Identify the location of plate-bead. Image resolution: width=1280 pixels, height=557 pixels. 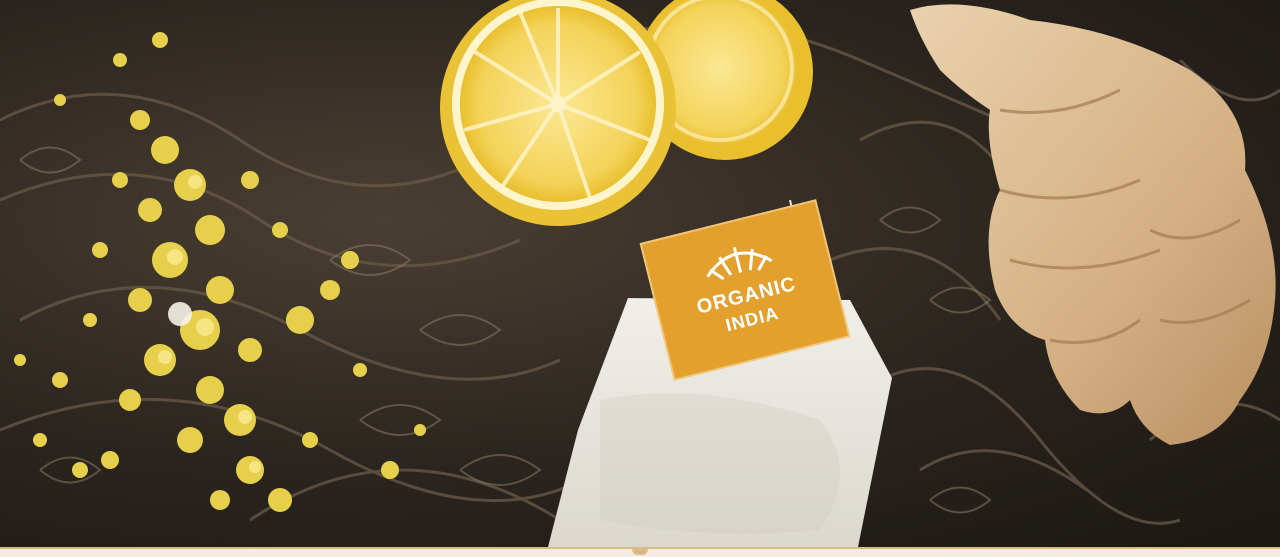
(180, 314).